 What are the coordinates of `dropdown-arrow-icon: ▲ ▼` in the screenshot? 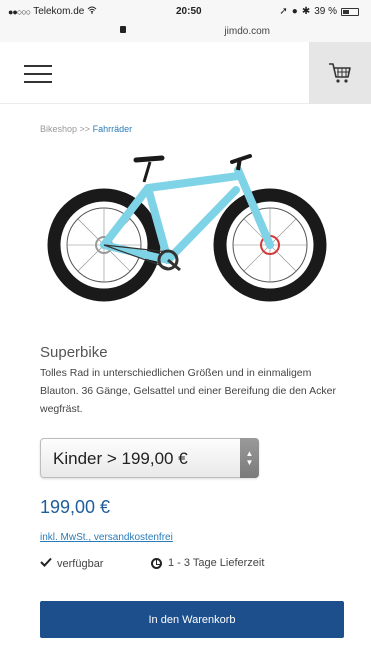 It's located at (249, 458).